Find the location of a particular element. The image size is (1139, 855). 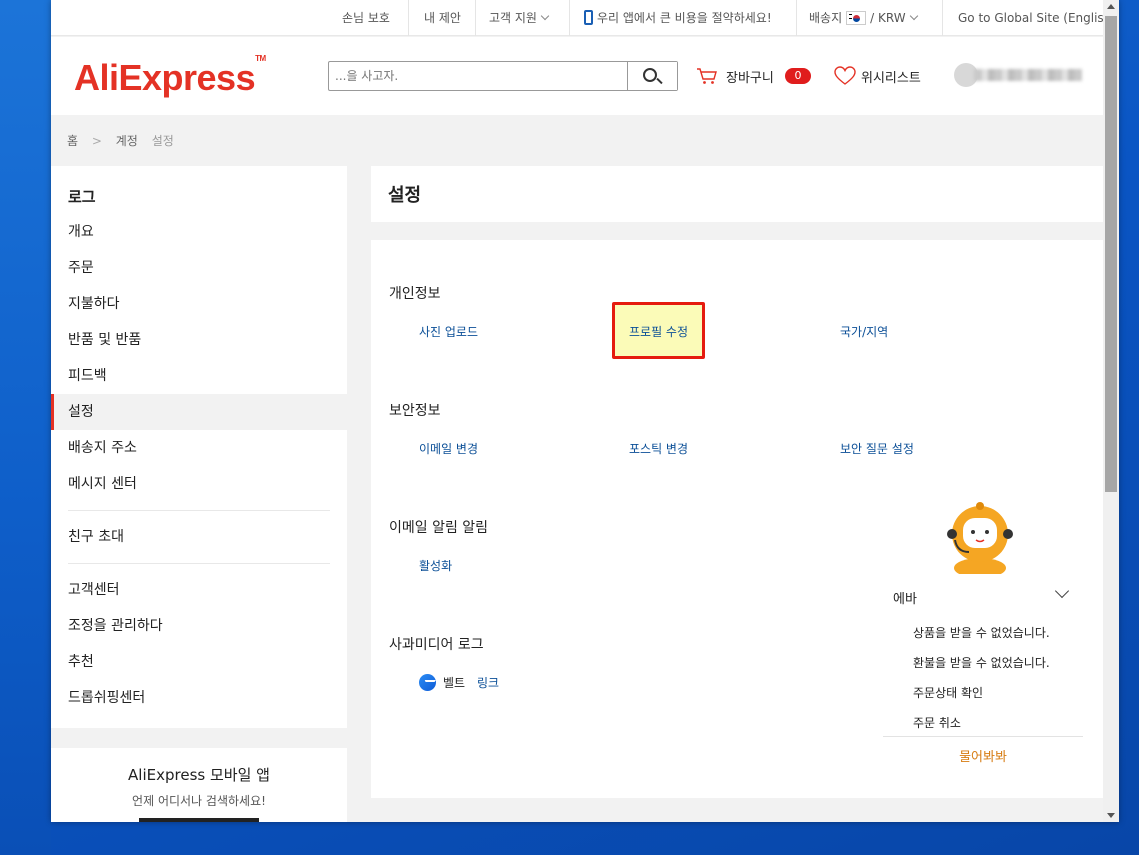

search-icon is located at coordinates (650, 75).